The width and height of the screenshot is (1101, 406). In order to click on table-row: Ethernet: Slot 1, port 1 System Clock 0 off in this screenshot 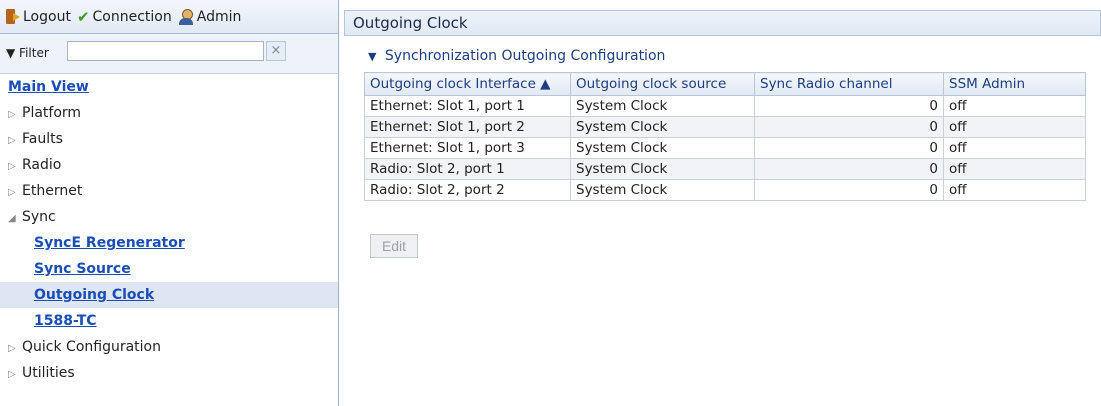, I will do `click(725, 106)`.